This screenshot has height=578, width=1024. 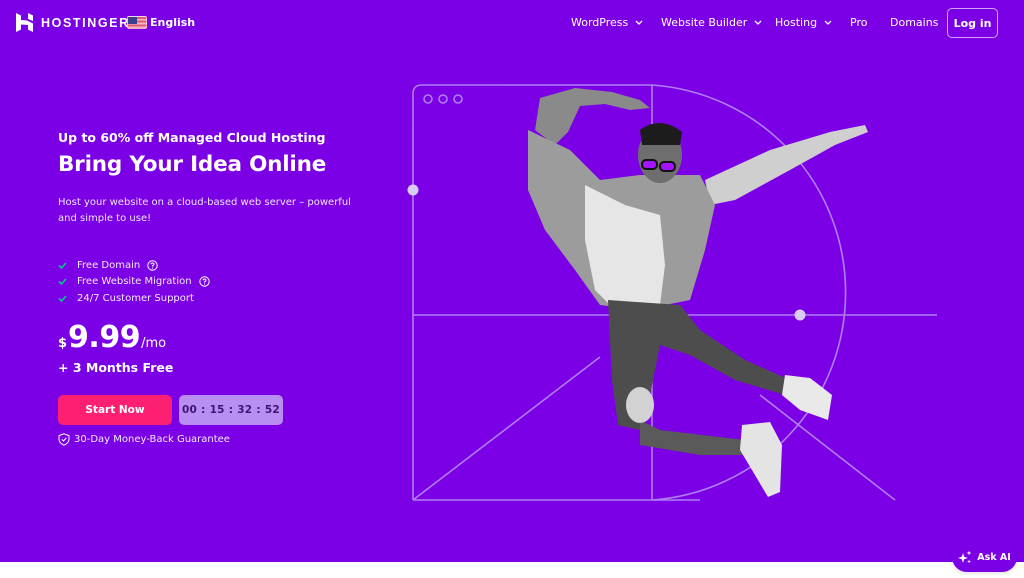 I want to click on guide-knob-right, so click(x=800, y=315).